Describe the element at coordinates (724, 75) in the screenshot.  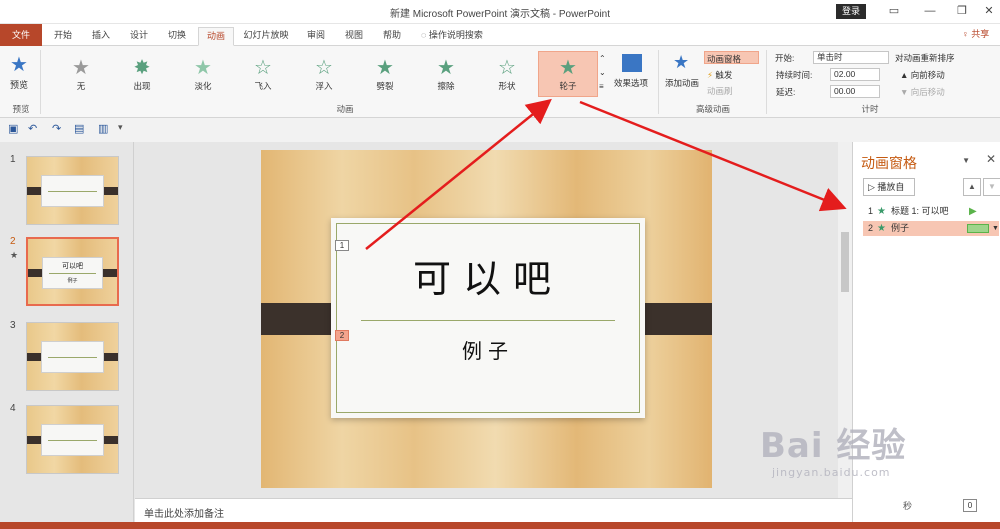
I see `trigger-label: 触发` at that location.